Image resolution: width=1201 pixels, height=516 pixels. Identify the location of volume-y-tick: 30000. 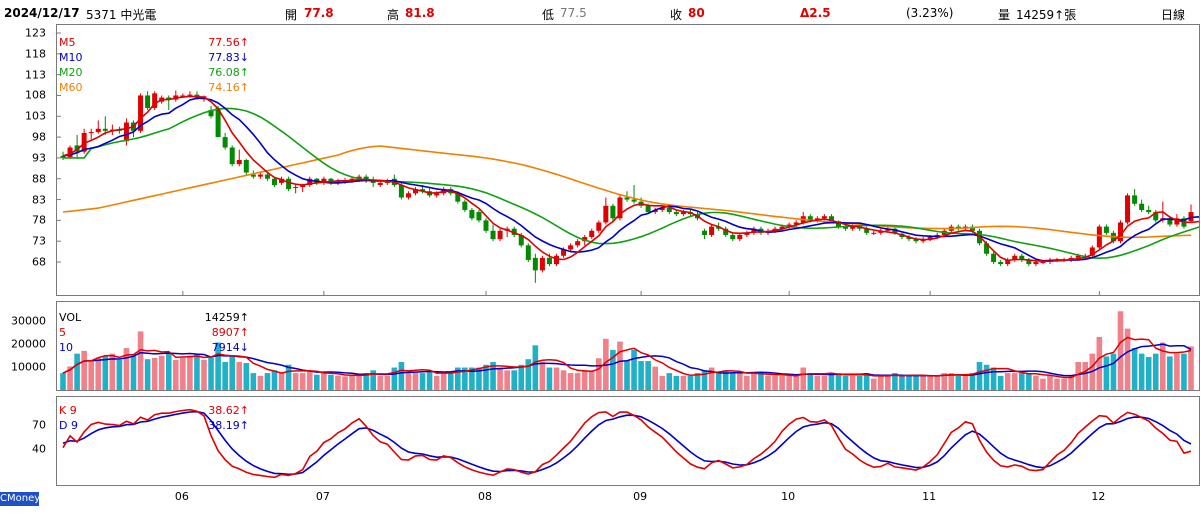
(28, 321).